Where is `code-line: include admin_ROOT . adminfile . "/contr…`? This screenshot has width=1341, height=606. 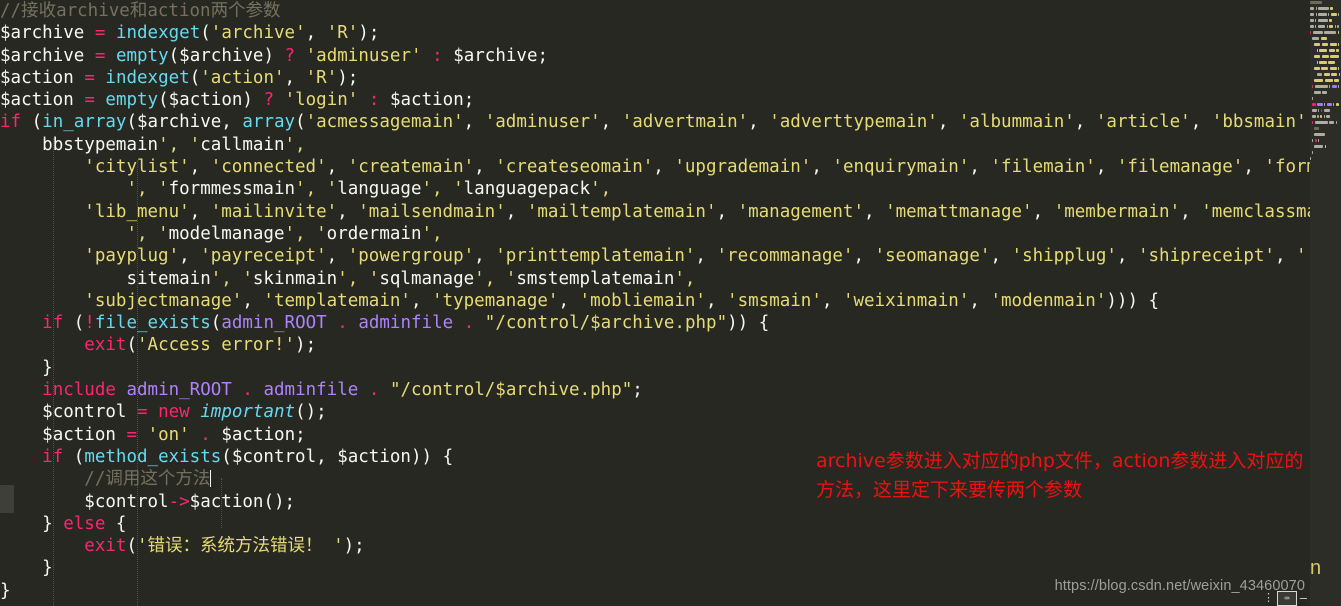
code-line: include admin_ROOT . adminfile . "/contr… is located at coordinates (342, 390).